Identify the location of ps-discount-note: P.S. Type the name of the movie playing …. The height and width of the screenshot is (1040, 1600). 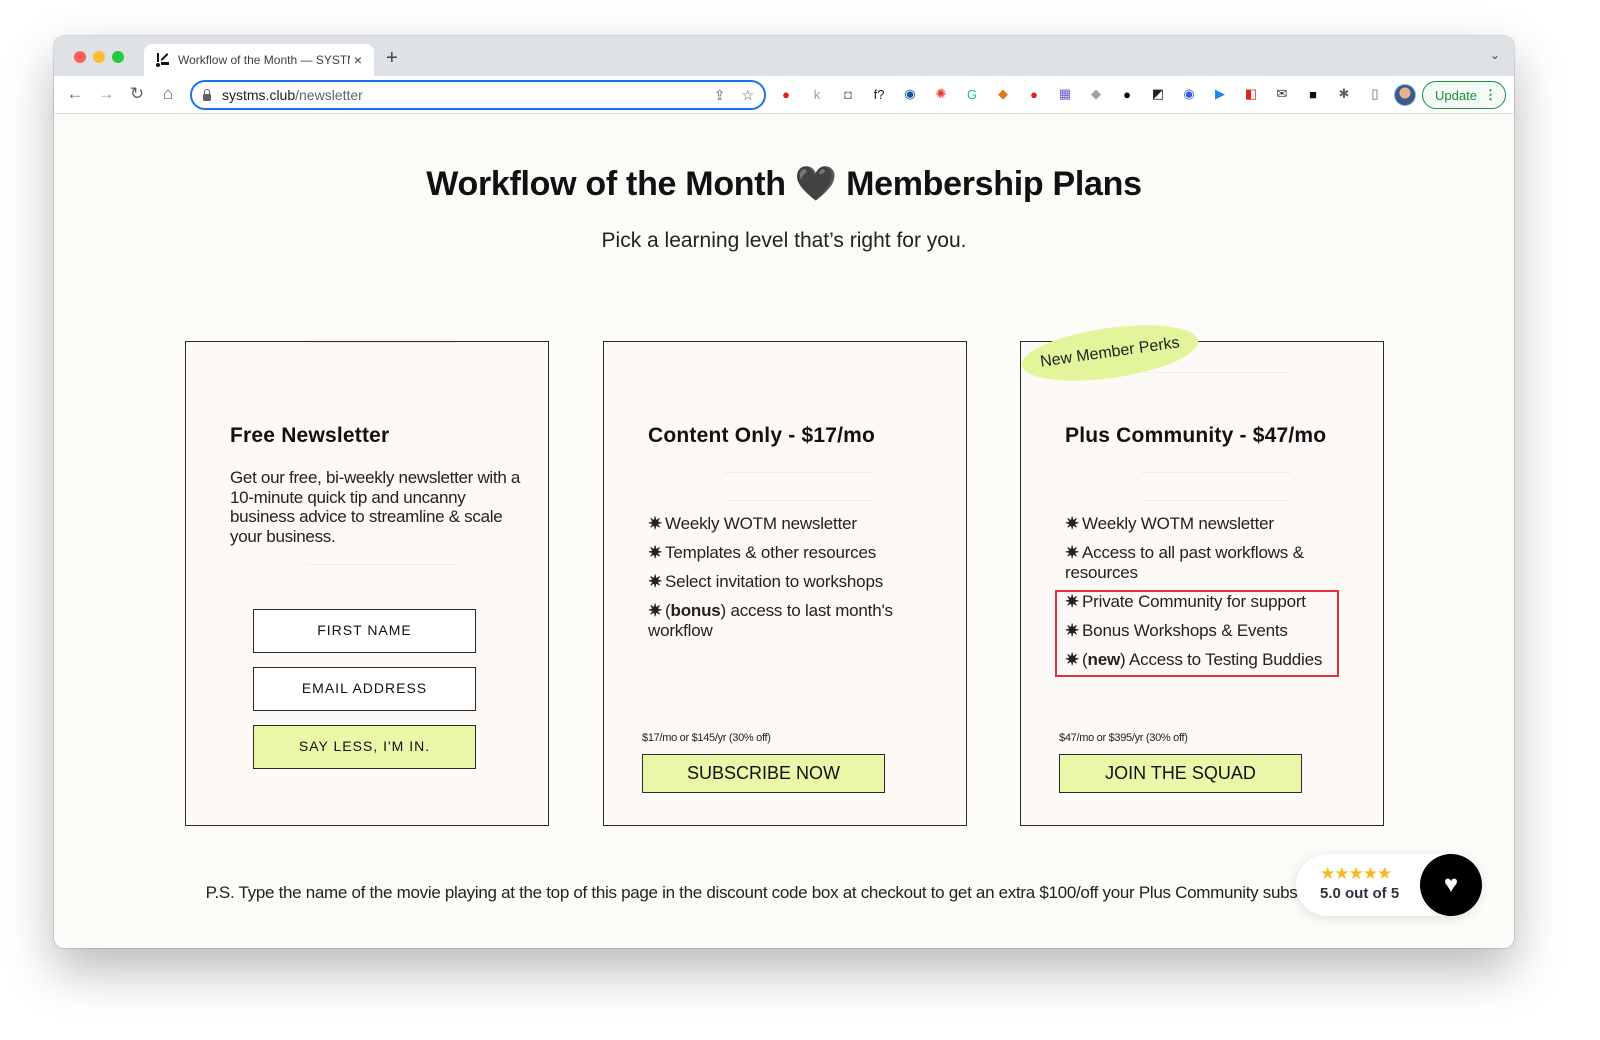
(780, 892).